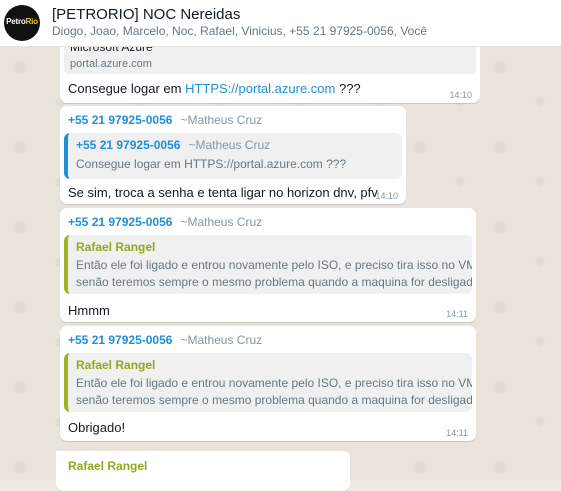 Image resolution: width=561 pixels, height=491 pixels. I want to click on petrorio-logo: PetroRio, so click(22, 21).